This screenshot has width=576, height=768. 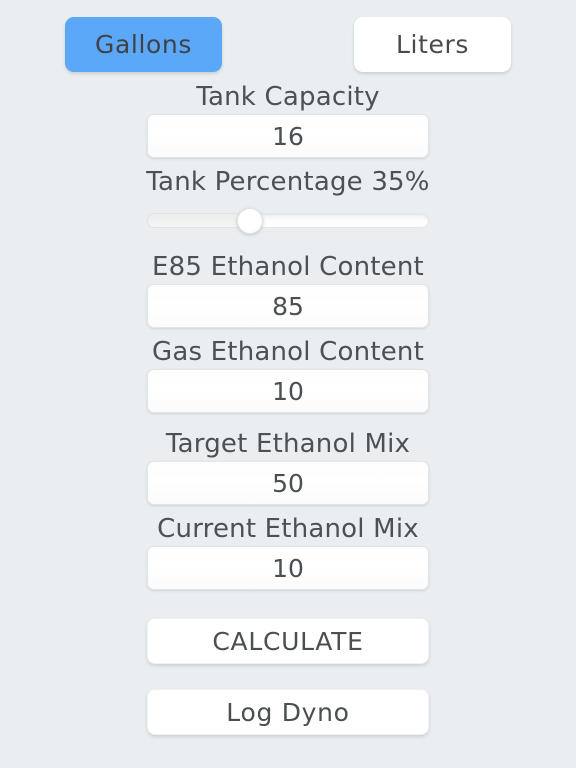 I want to click on gas-ethanol-content-label: Gas Ethanol Content, so click(x=287, y=352).